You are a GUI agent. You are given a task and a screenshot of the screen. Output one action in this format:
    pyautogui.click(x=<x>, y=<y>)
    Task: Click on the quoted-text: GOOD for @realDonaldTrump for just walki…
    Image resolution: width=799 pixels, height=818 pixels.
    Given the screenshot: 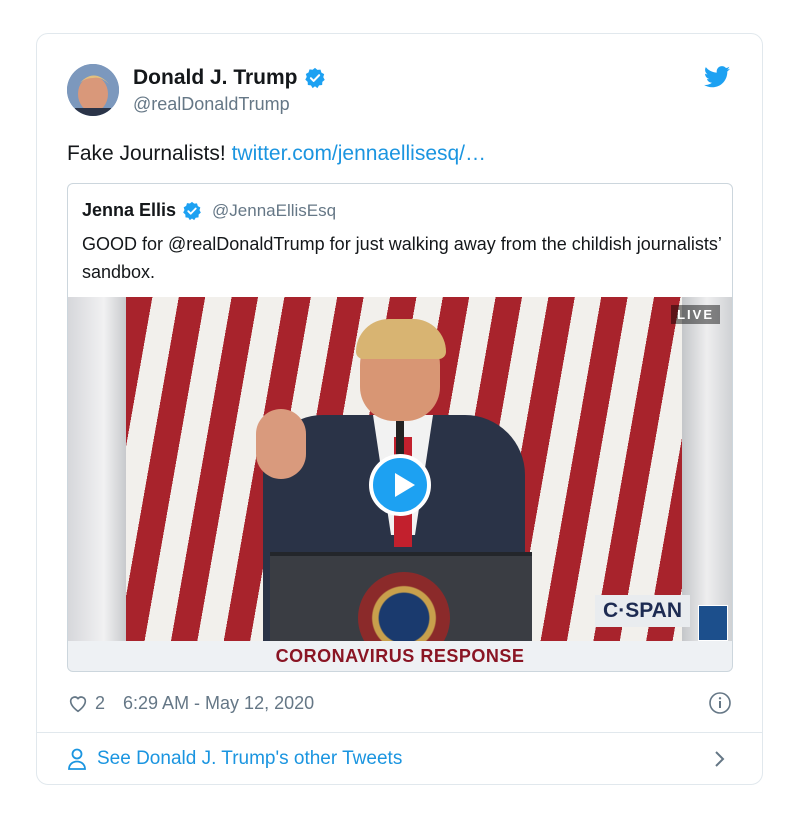 What is the action you would take?
    pyautogui.click(x=402, y=258)
    